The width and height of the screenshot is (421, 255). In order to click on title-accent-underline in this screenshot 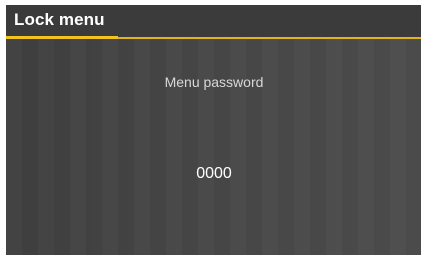, I will do `click(62, 37)`.